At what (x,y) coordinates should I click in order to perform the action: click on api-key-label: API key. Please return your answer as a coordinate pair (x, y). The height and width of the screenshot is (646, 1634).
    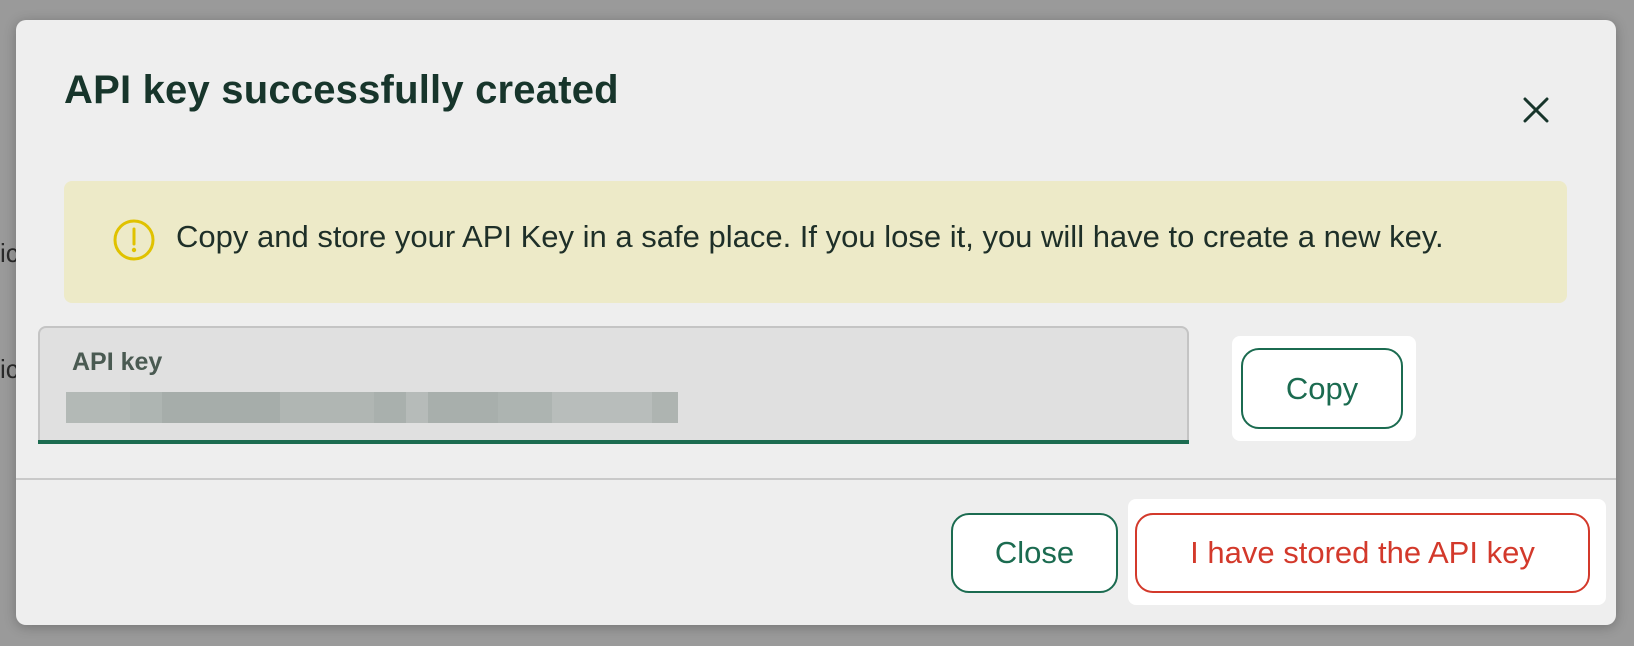
    Looking at the image, I should click on (117, 362).